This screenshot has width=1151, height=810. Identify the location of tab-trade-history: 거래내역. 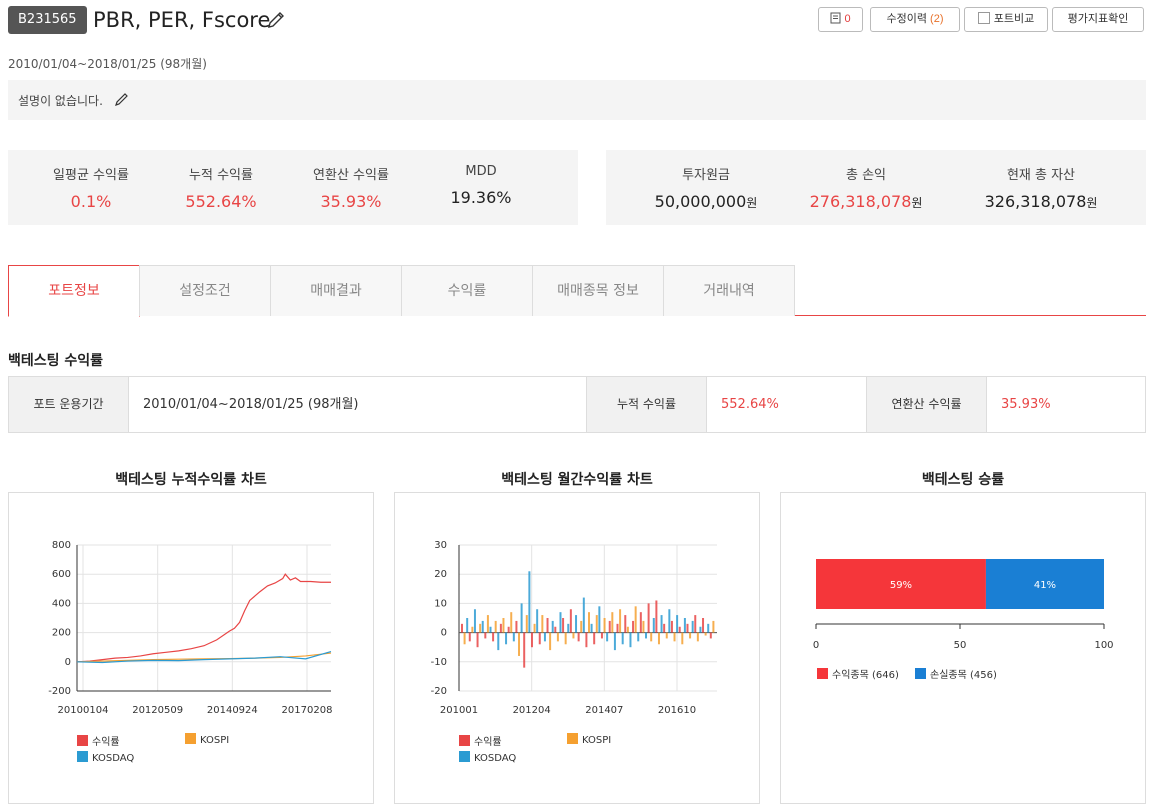
(729, 290).